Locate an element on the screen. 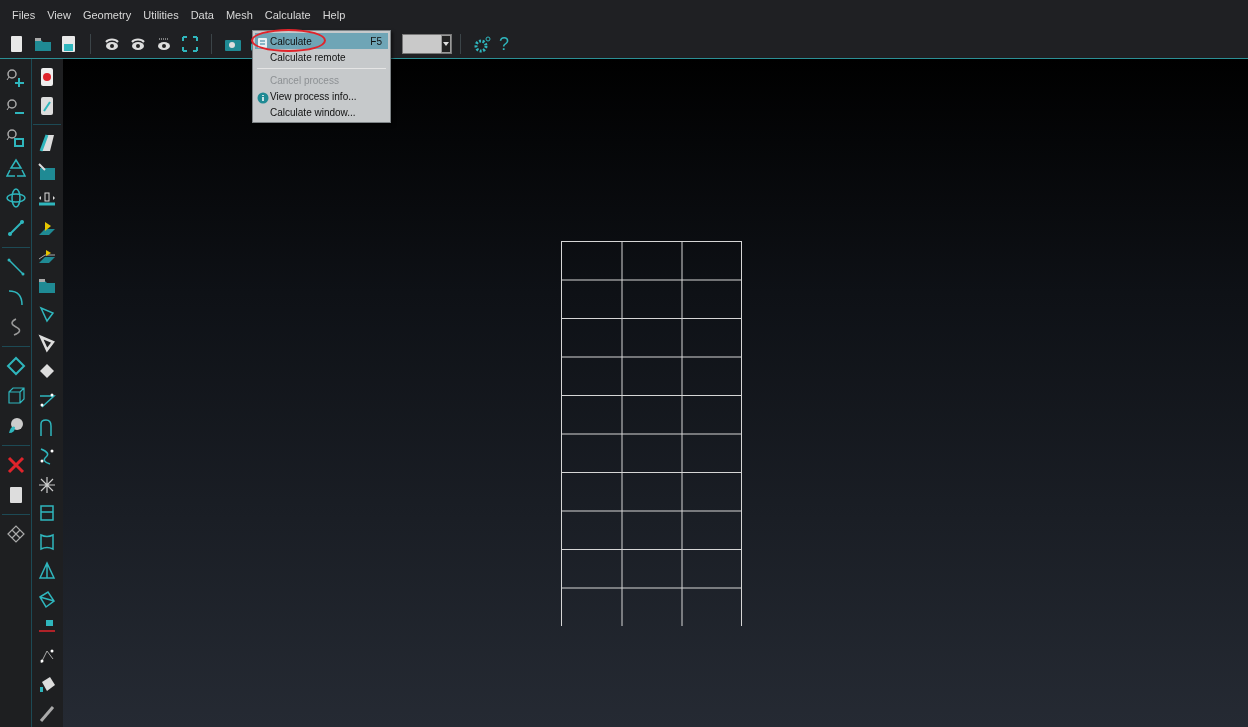 Image resolution: width=1248 pixels, height=727 pixels. menu-item: Calculate is located at coordinates (287, 15).